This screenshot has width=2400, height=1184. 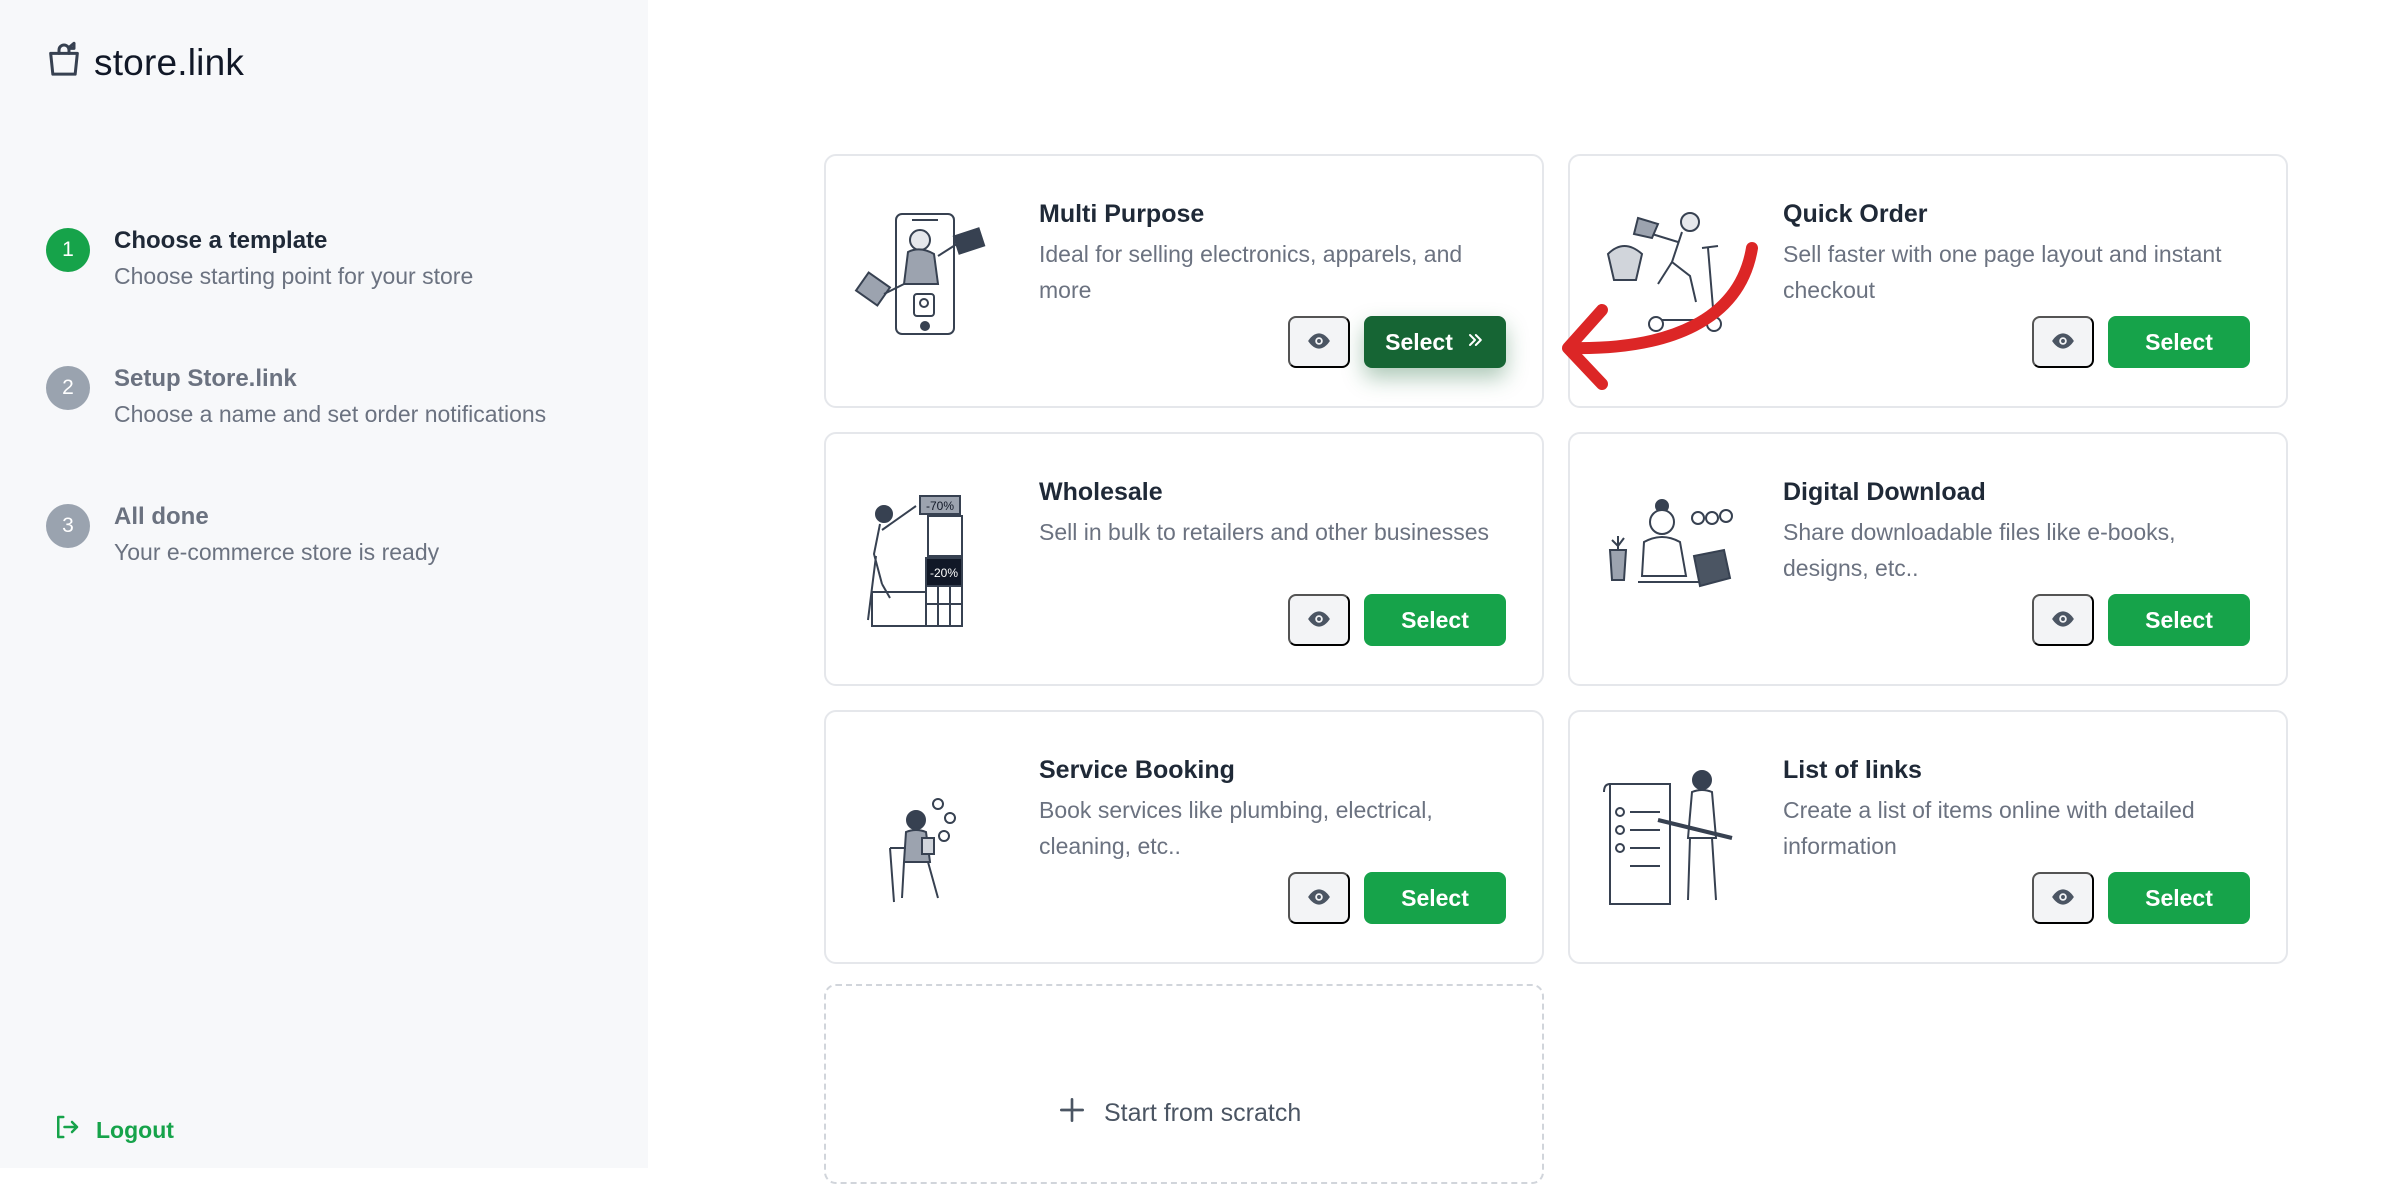 What do you see at coordinates (920, 274) in the screenshot?
I see `multi-purpose-illustration` at bounding box center [920, 274].